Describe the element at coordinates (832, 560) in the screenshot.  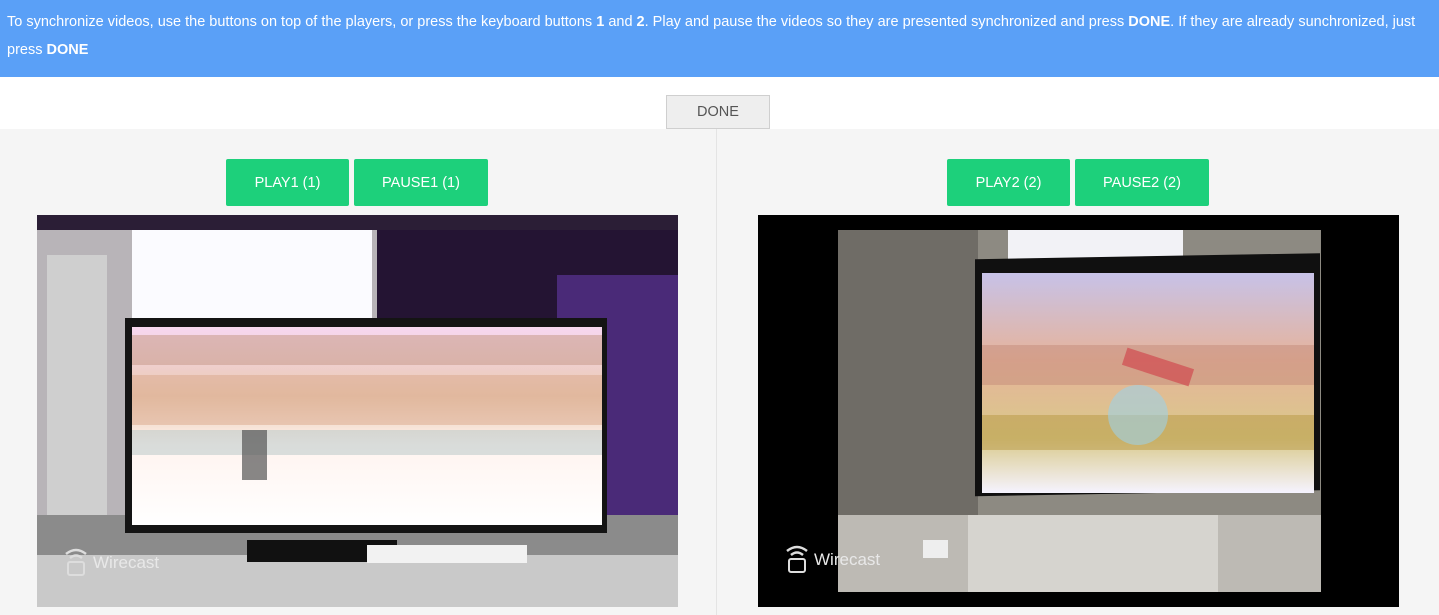
I see `wirecast-watermark-2: Wirecast` at that location.